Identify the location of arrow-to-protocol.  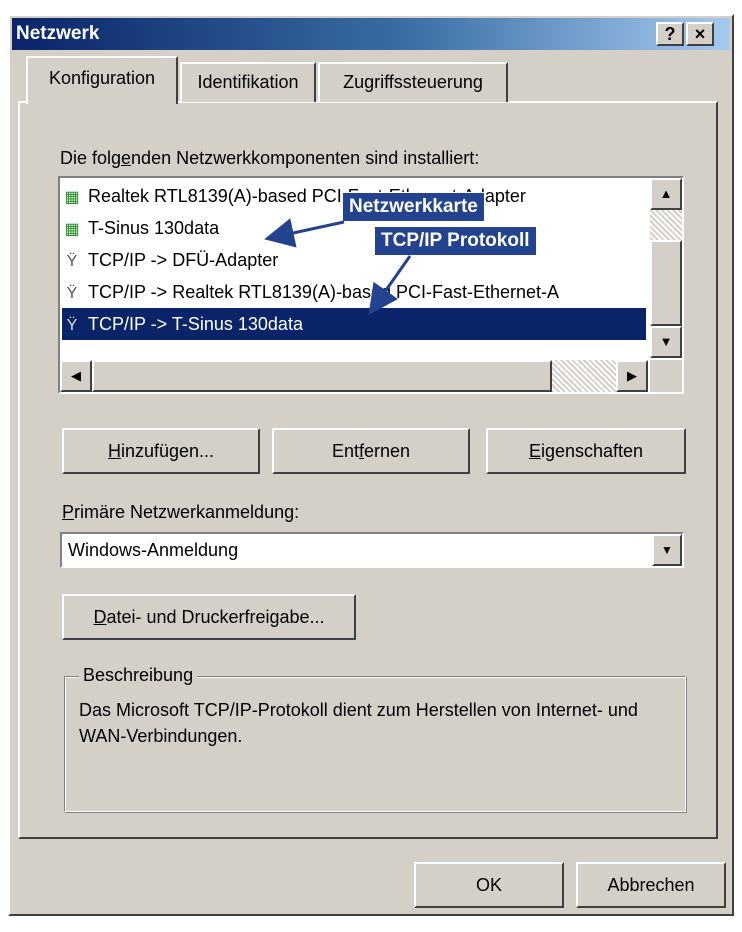
(390, 285).